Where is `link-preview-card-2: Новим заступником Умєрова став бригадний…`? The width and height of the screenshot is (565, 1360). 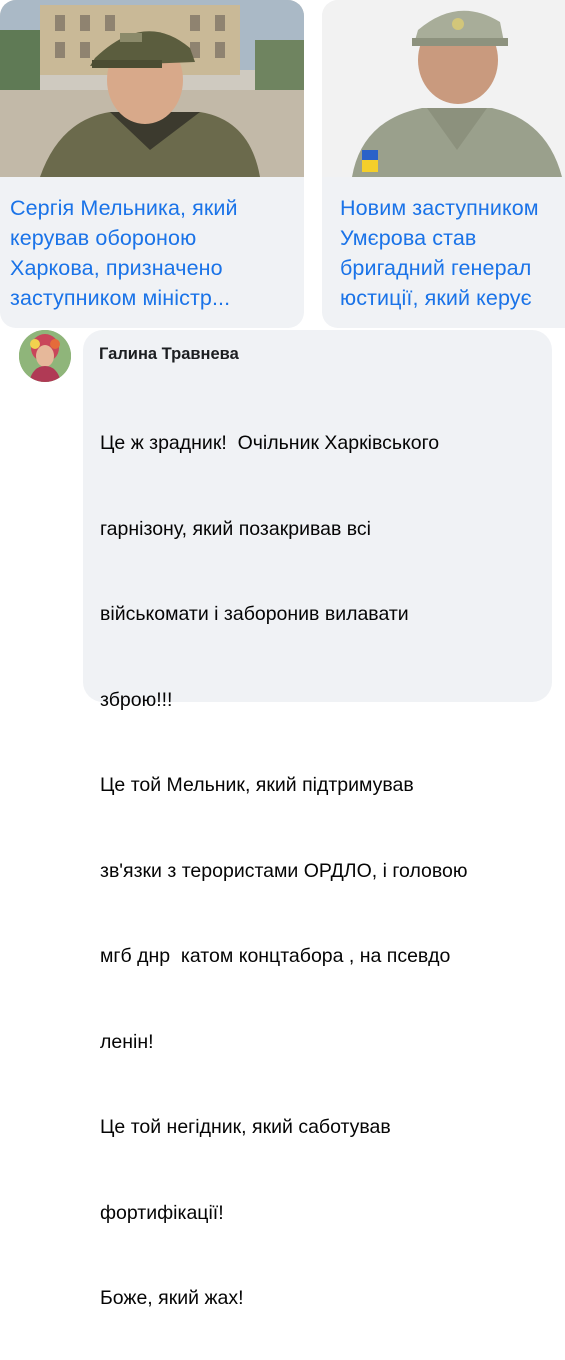
link-preview-card-2: Новим заступником Умєрова став бригадний… is located at coordinates (443, 164).